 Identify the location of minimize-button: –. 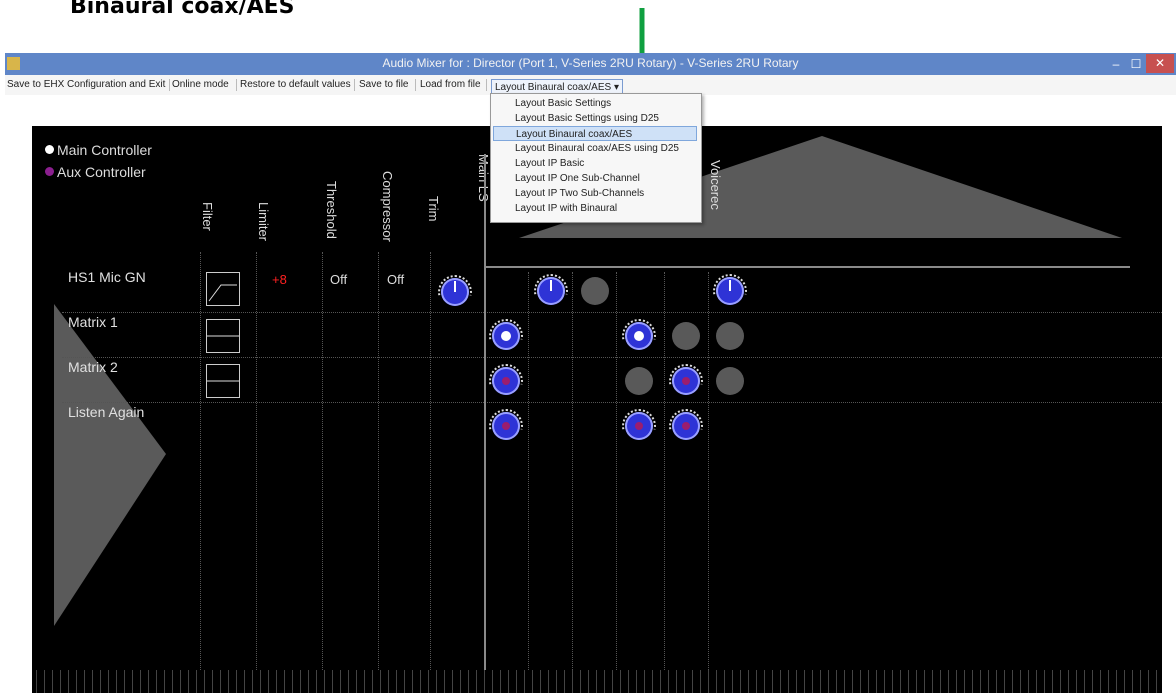
(1116, 64).